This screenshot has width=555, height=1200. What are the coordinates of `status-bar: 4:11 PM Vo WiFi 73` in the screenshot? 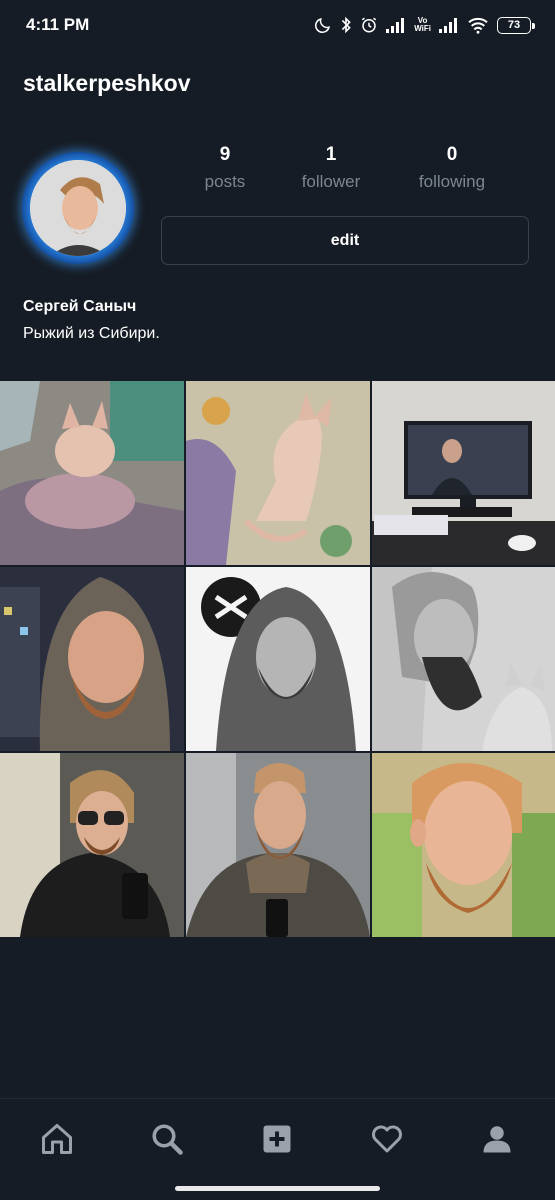 It's located at (277, 25).